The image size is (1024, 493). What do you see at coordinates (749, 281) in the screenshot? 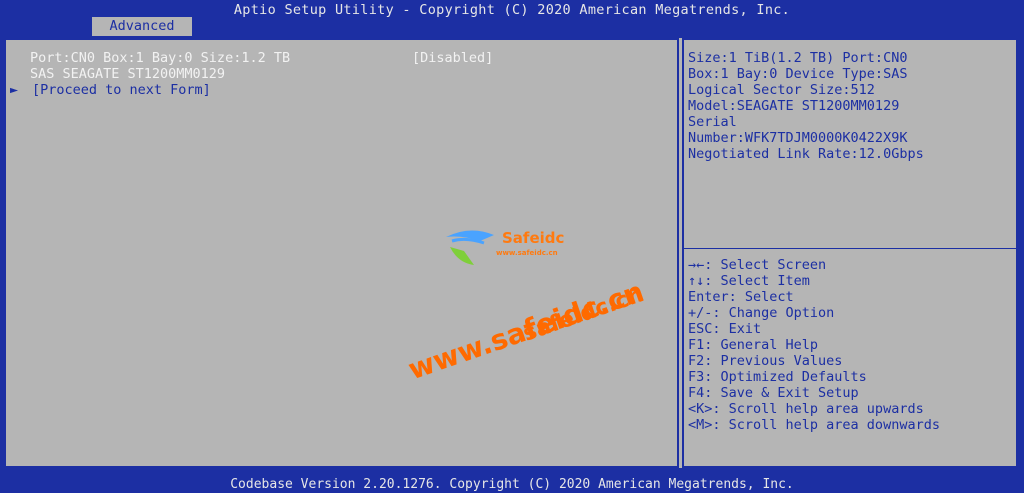
I see `help-select-item: ↑↓: Select Item` at bounding box center [749, 281].